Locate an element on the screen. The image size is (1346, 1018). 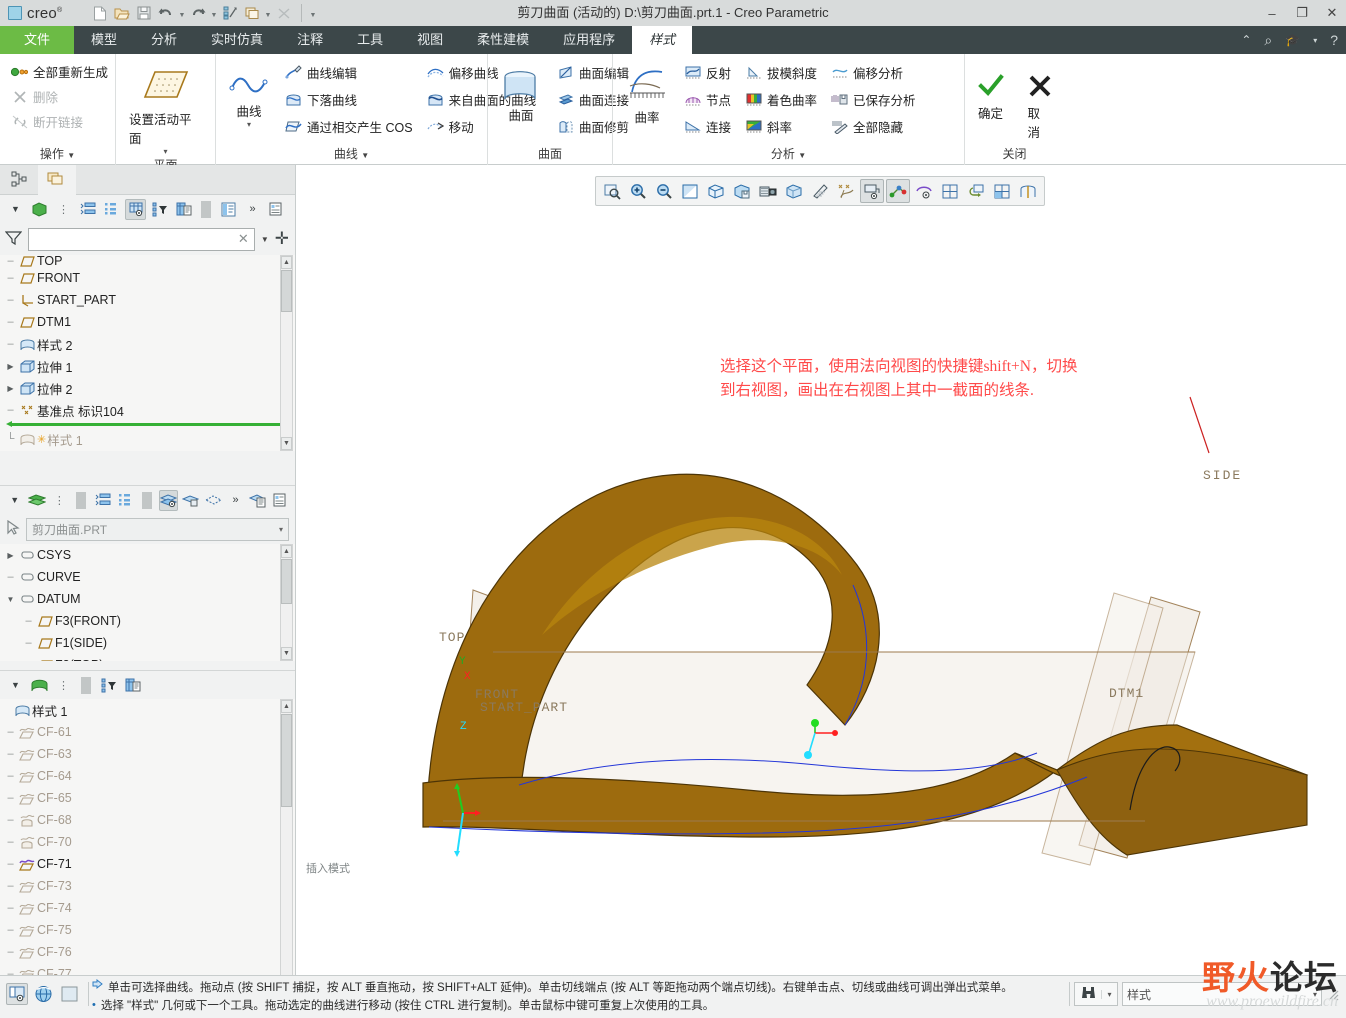
tree-row-cf-61: – CF-61 is located at coordinates (147, 732).